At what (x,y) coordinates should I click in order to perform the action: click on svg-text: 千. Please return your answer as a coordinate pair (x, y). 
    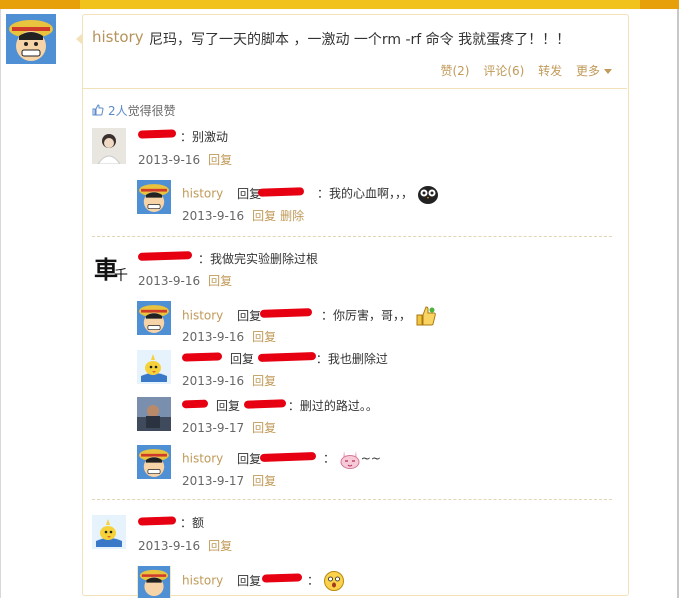
    Looking at the image, I should click on (121, 276).